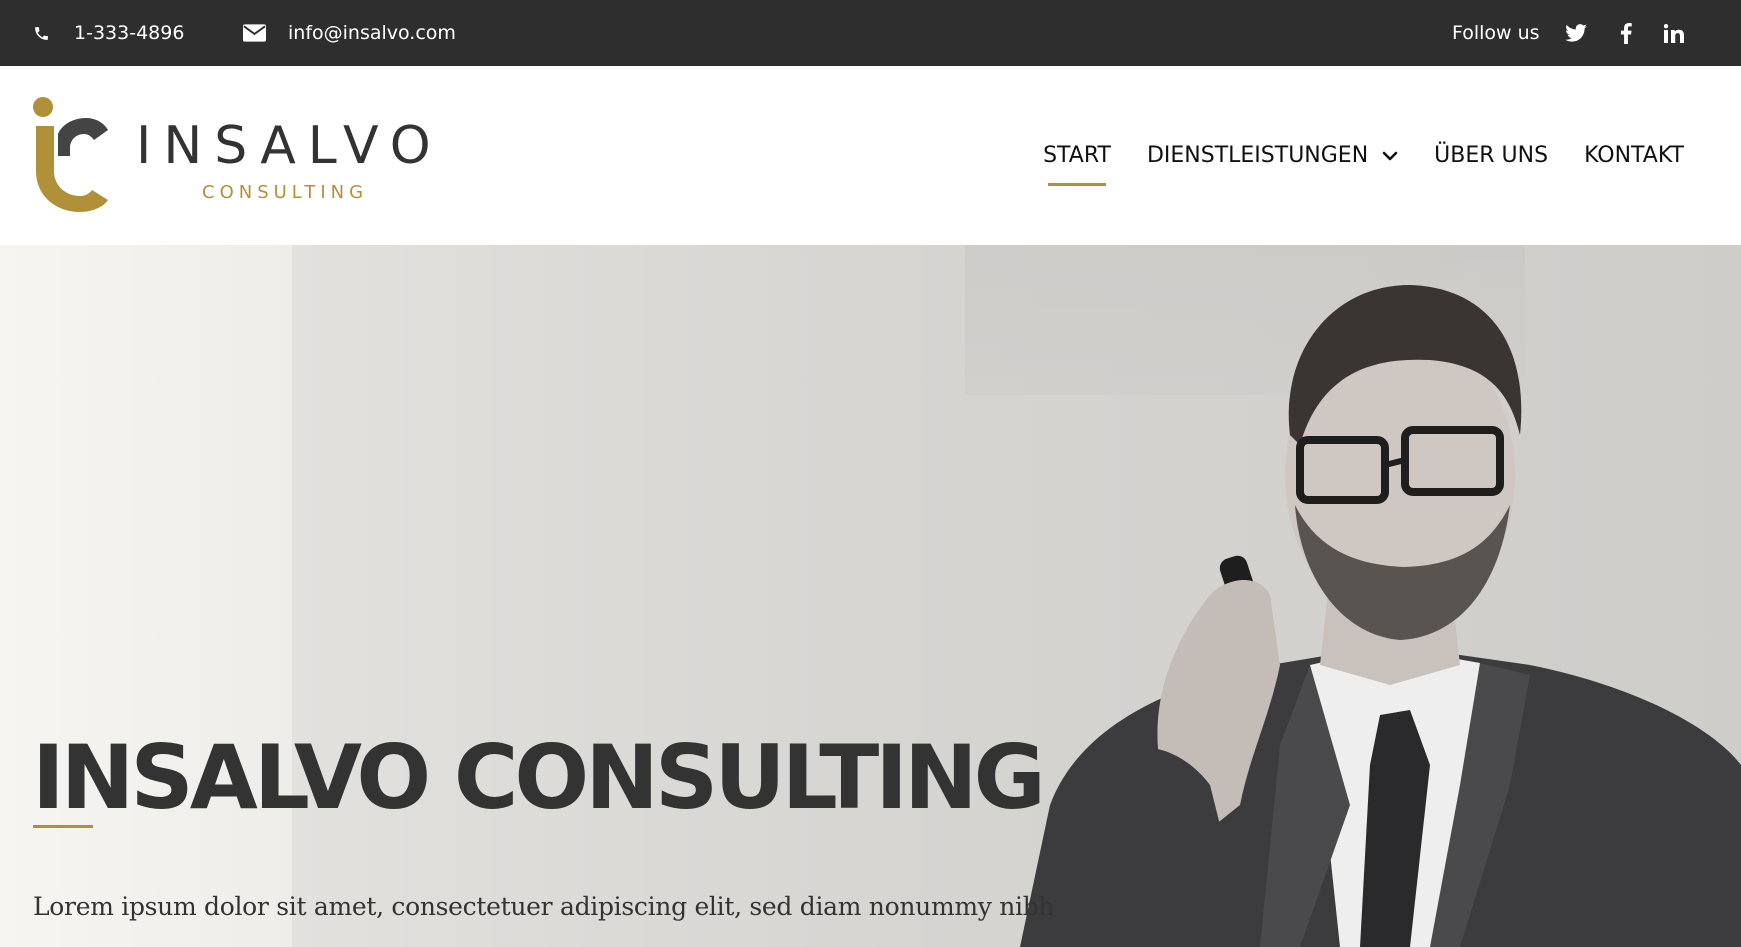 This screenshot has width=1741, height=947. Describe the element at coordinates (1390, 156) in the screenshot. I see `chevron-down-icon` at that location.